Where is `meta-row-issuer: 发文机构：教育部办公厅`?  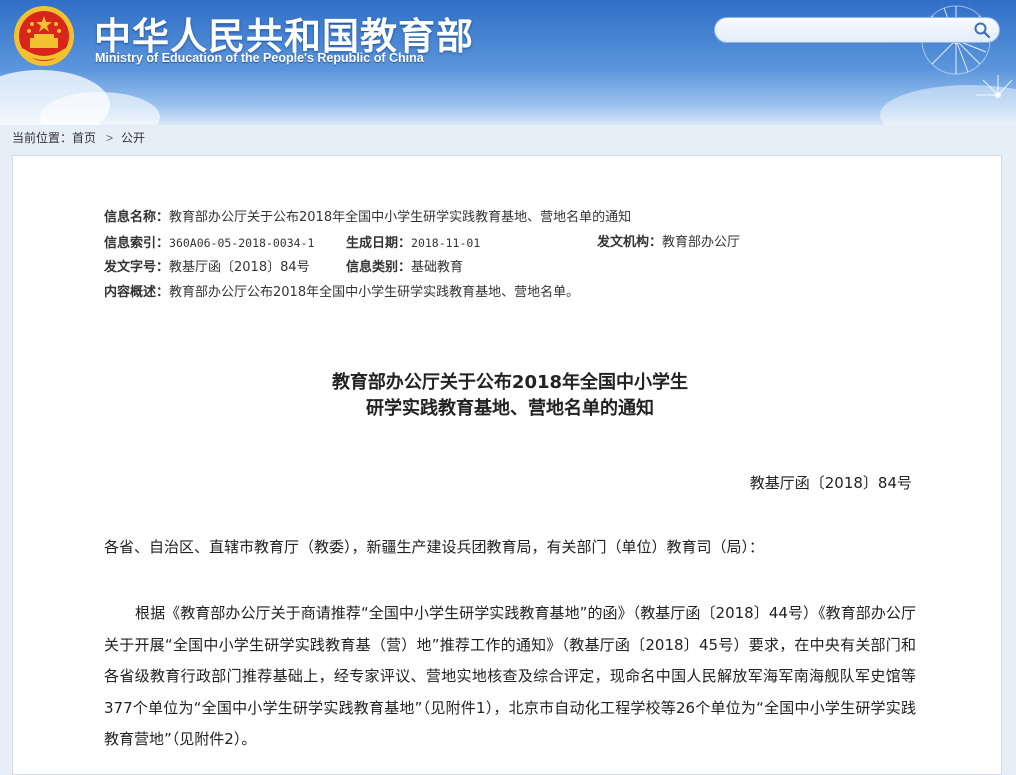 meta-row-issuer: 发文机构：教育部办公厅 is located at coordinates (668, 243).